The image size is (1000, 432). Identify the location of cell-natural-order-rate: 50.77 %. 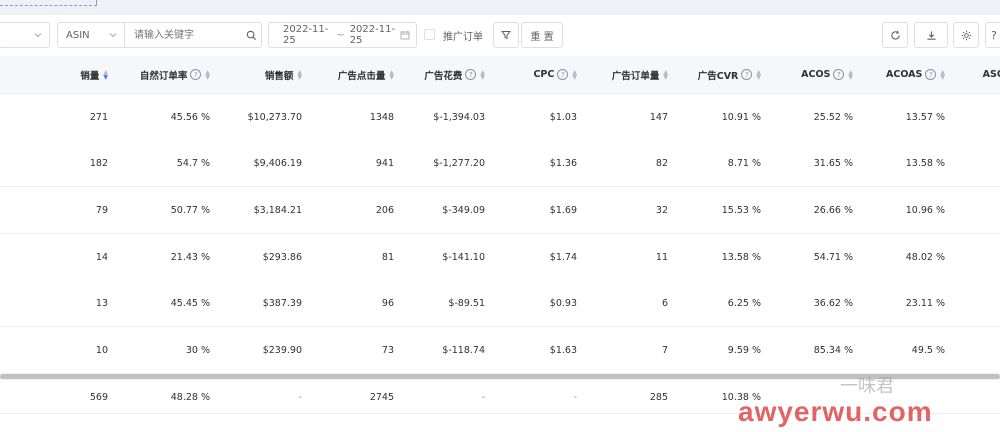
(190, 210).